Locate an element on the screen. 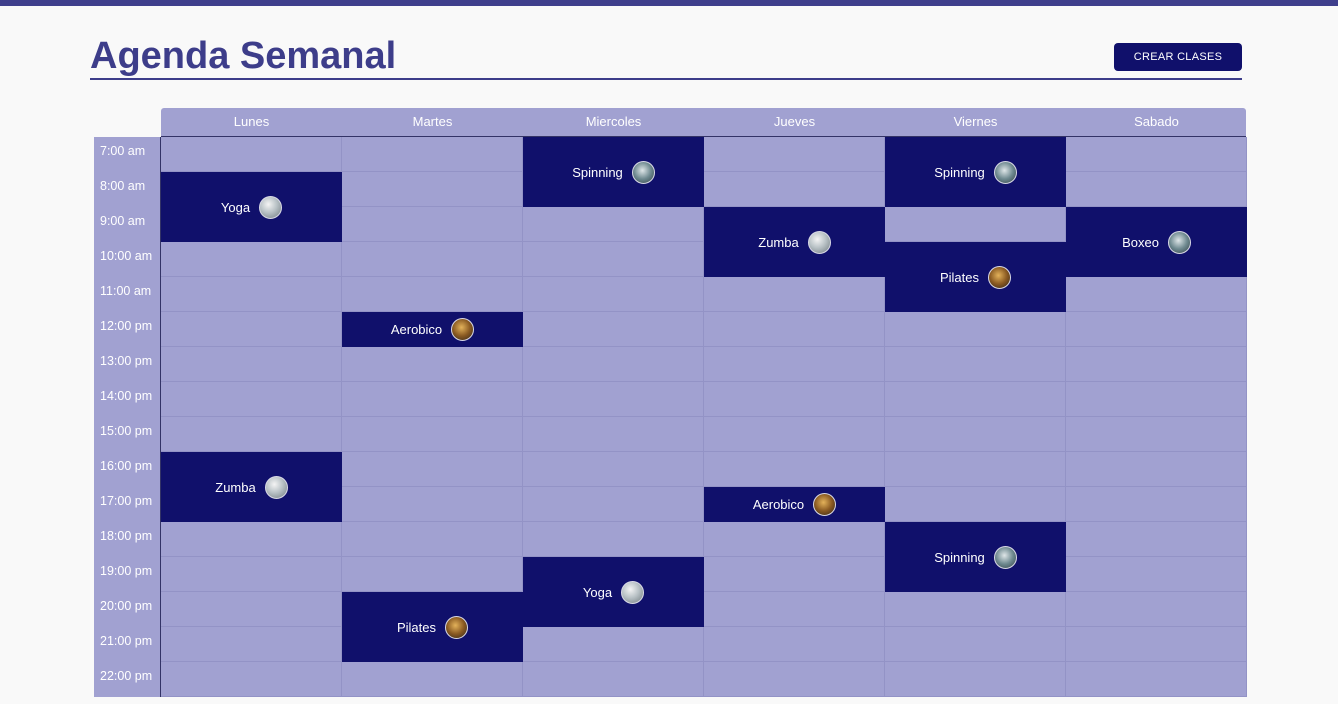 The width and height of the screenshot is (1338, 704). grey-instructor-icon is located at coordinates (1005, 172).